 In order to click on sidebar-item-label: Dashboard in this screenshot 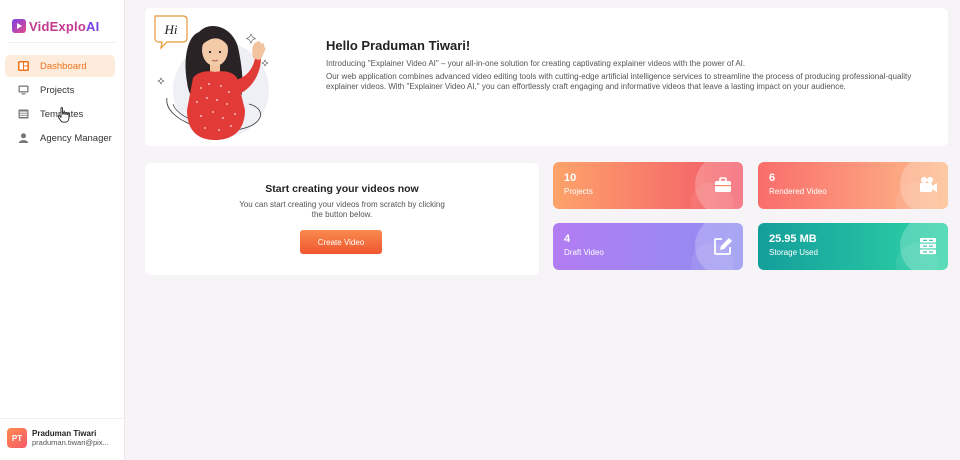, I will do `click(63, 66)`.